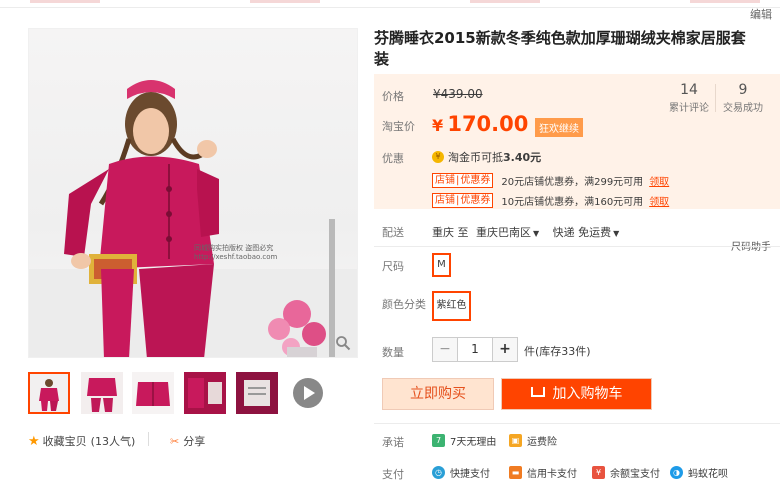  I want to click on promise-7day-label: 7天无理由, so click(473, 442).